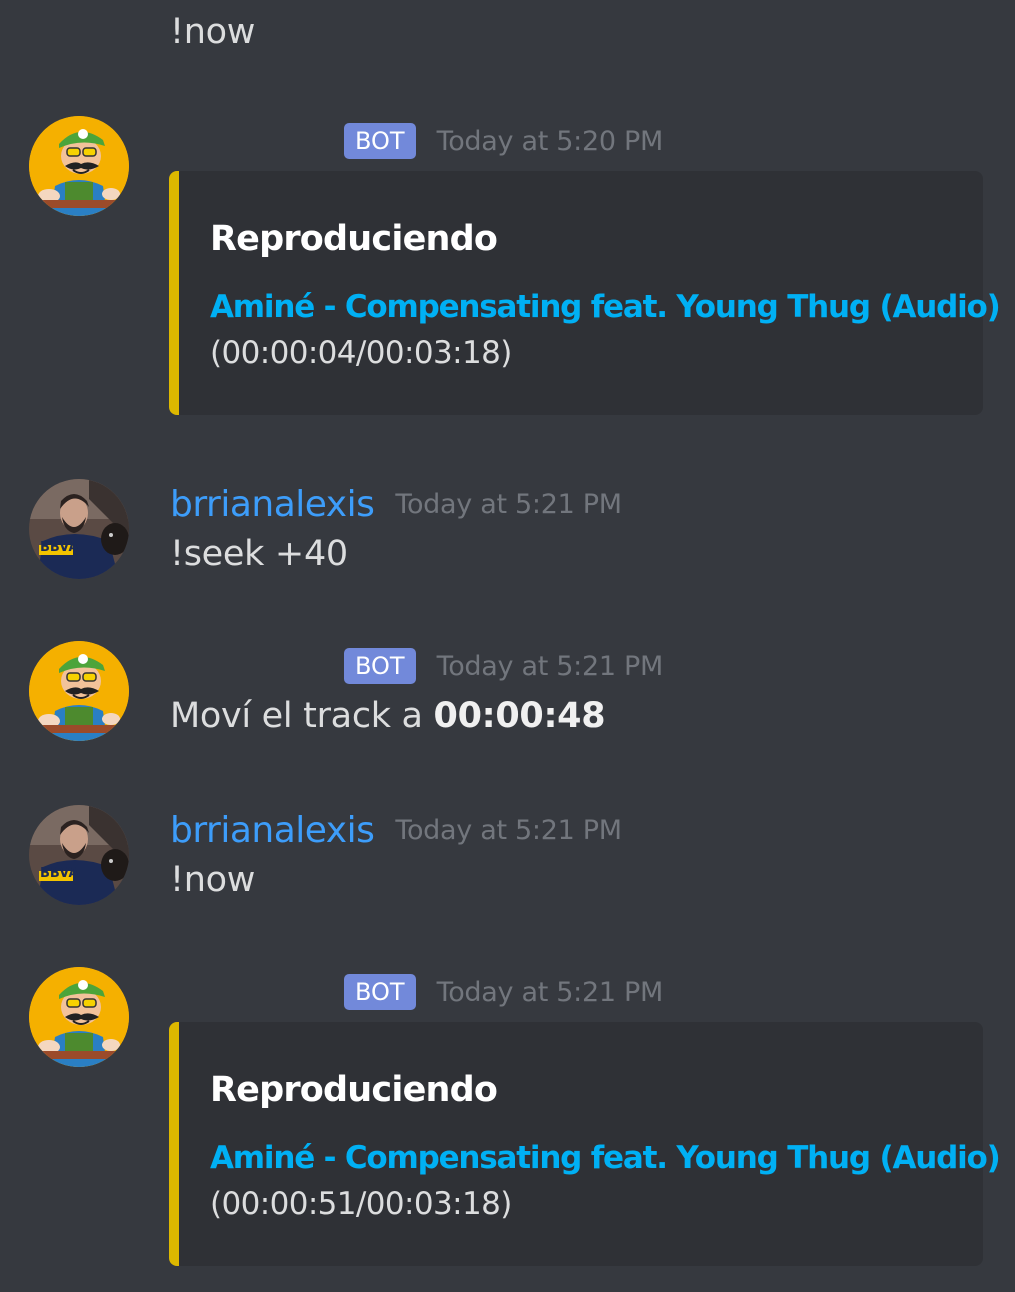 This screenshot has height=1292, width=1015. What do you see at coordinates (550, 141) in the screenshot?
I see `message-timestamp: Today at 5:20 PM` at bounding box center [550, 141].